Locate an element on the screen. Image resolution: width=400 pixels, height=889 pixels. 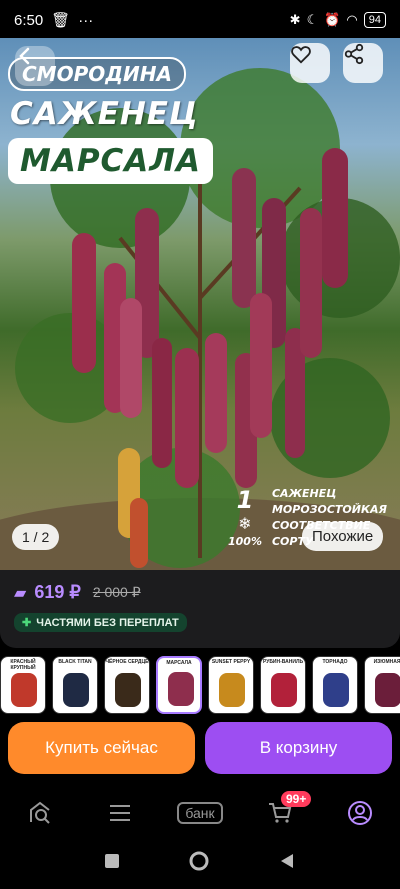
search-home-icon is located at coordinates (40, 812).